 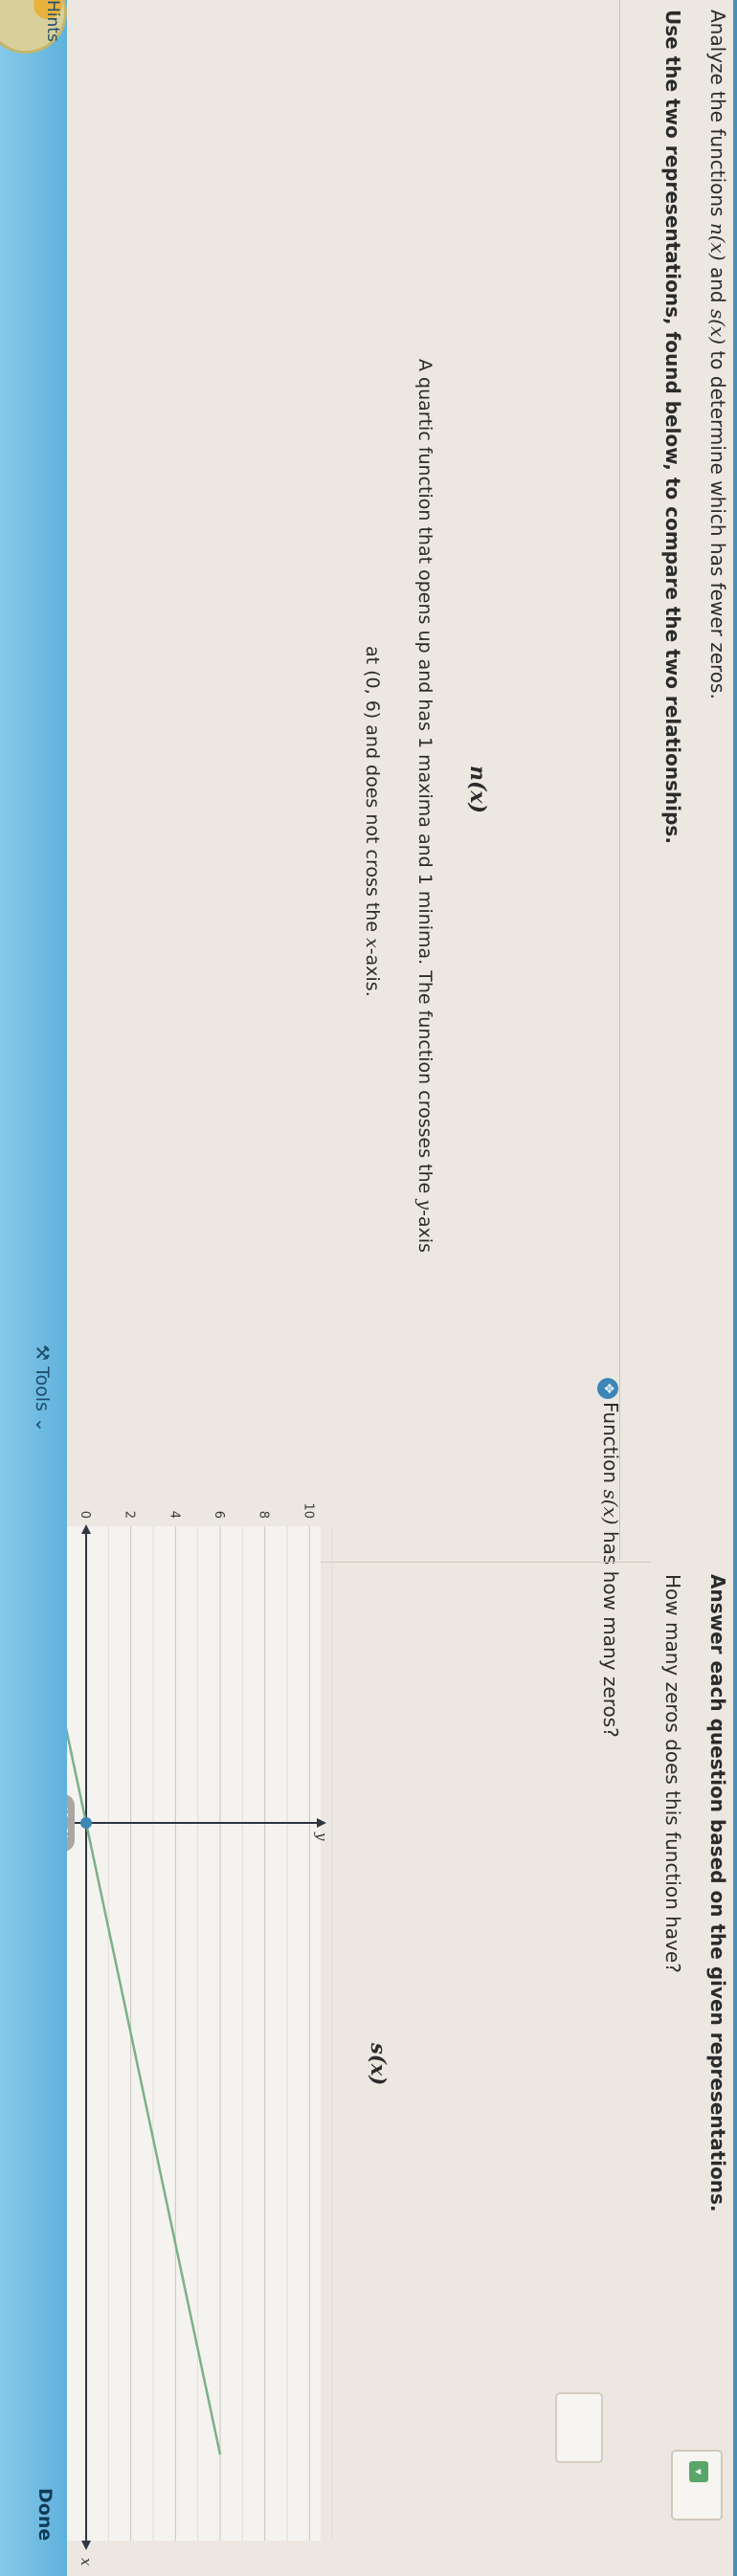 What do you see at coordinates (85, 1515) in the screenshot?
I see `y-tick-label: 0` at bounding box center [85, 1515].